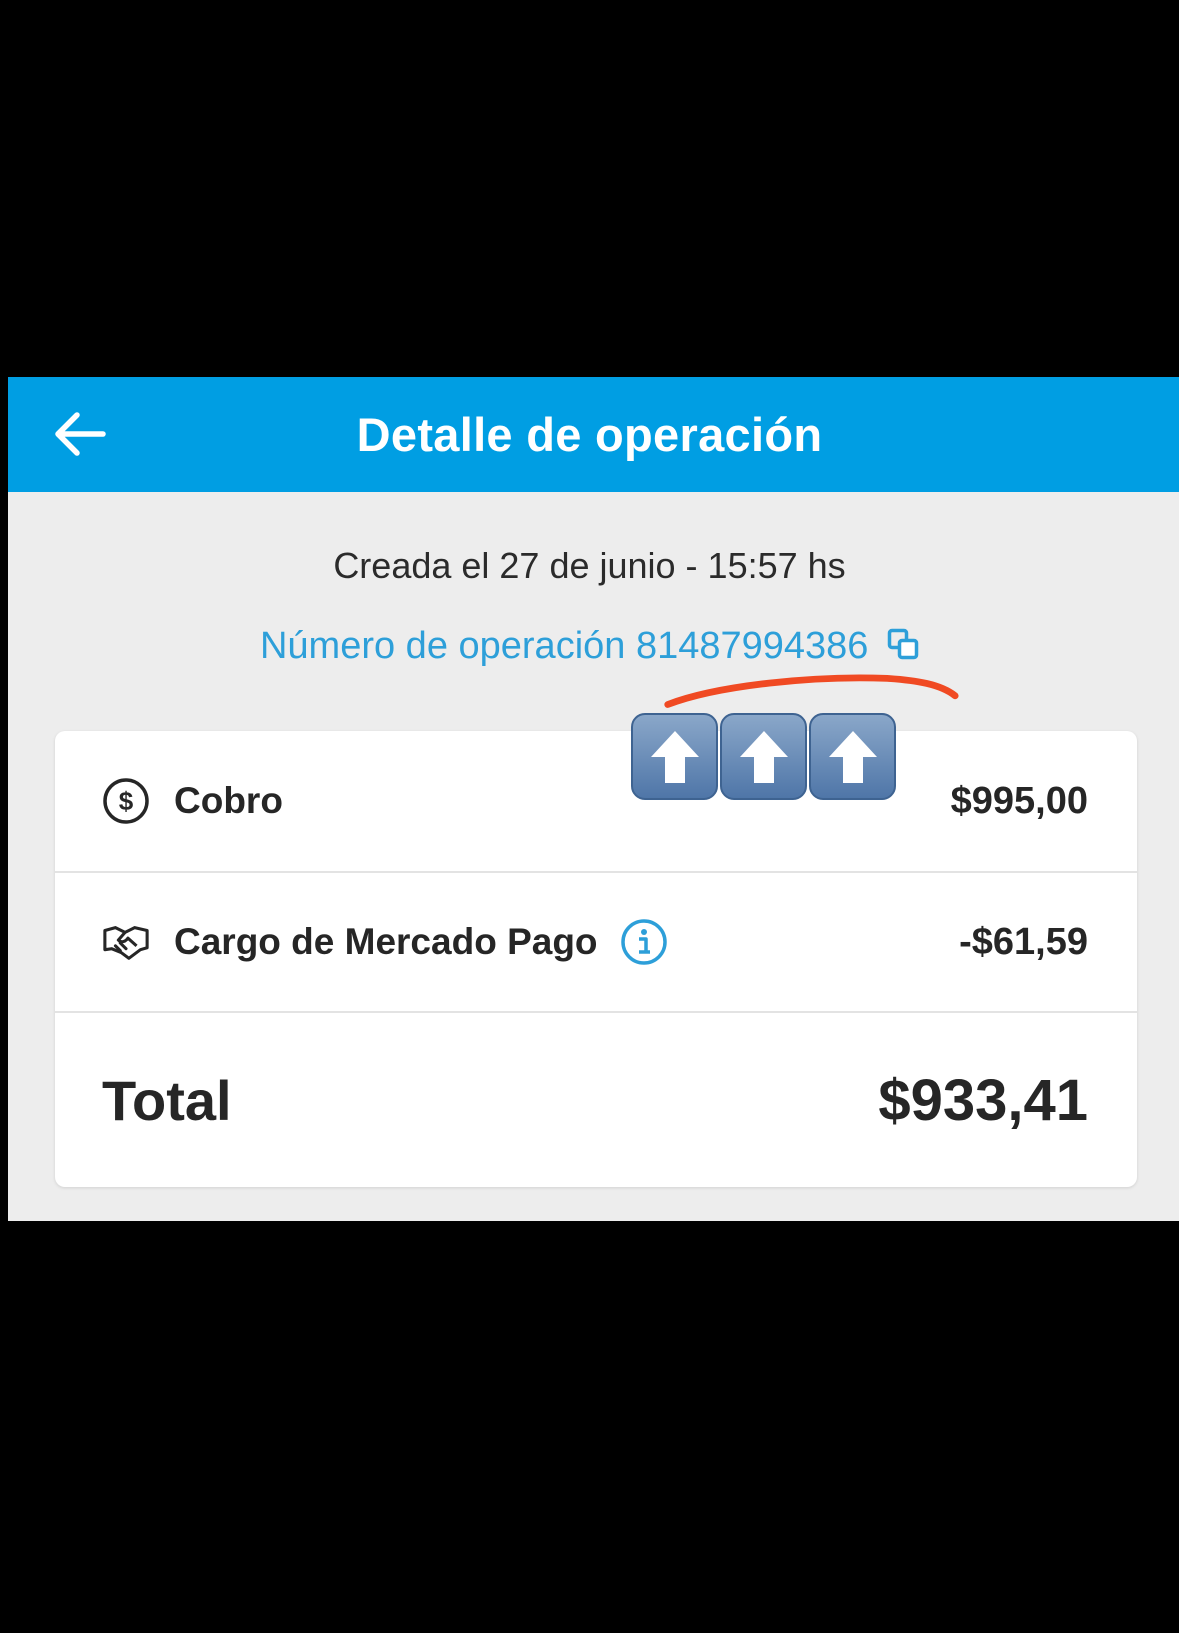 Image resolution: width=1179 pixels, height=1633 pixels. I want to click on total-amount: $933,41, so click(983, 1100).